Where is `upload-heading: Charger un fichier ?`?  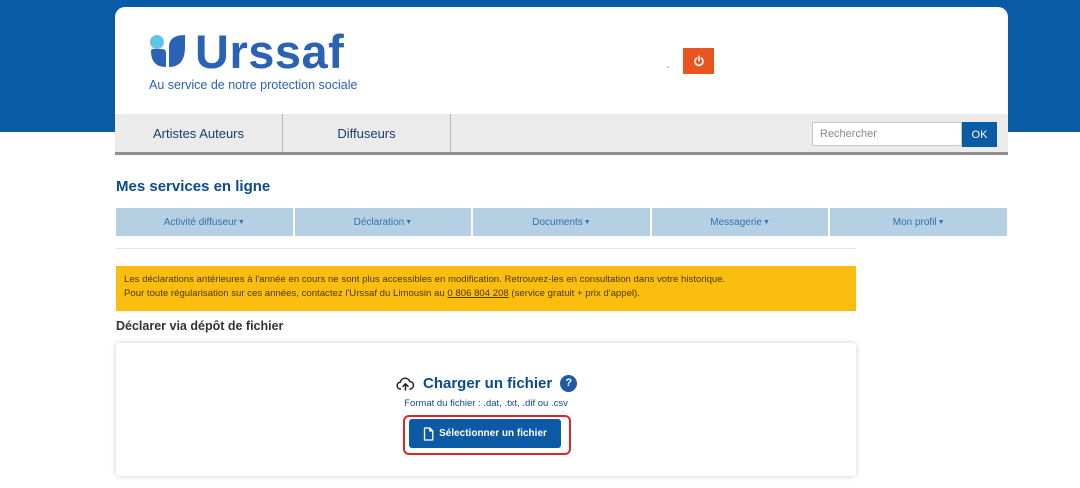
upload-heading: Charger un fichier ? is located at coordinates (487, 383).